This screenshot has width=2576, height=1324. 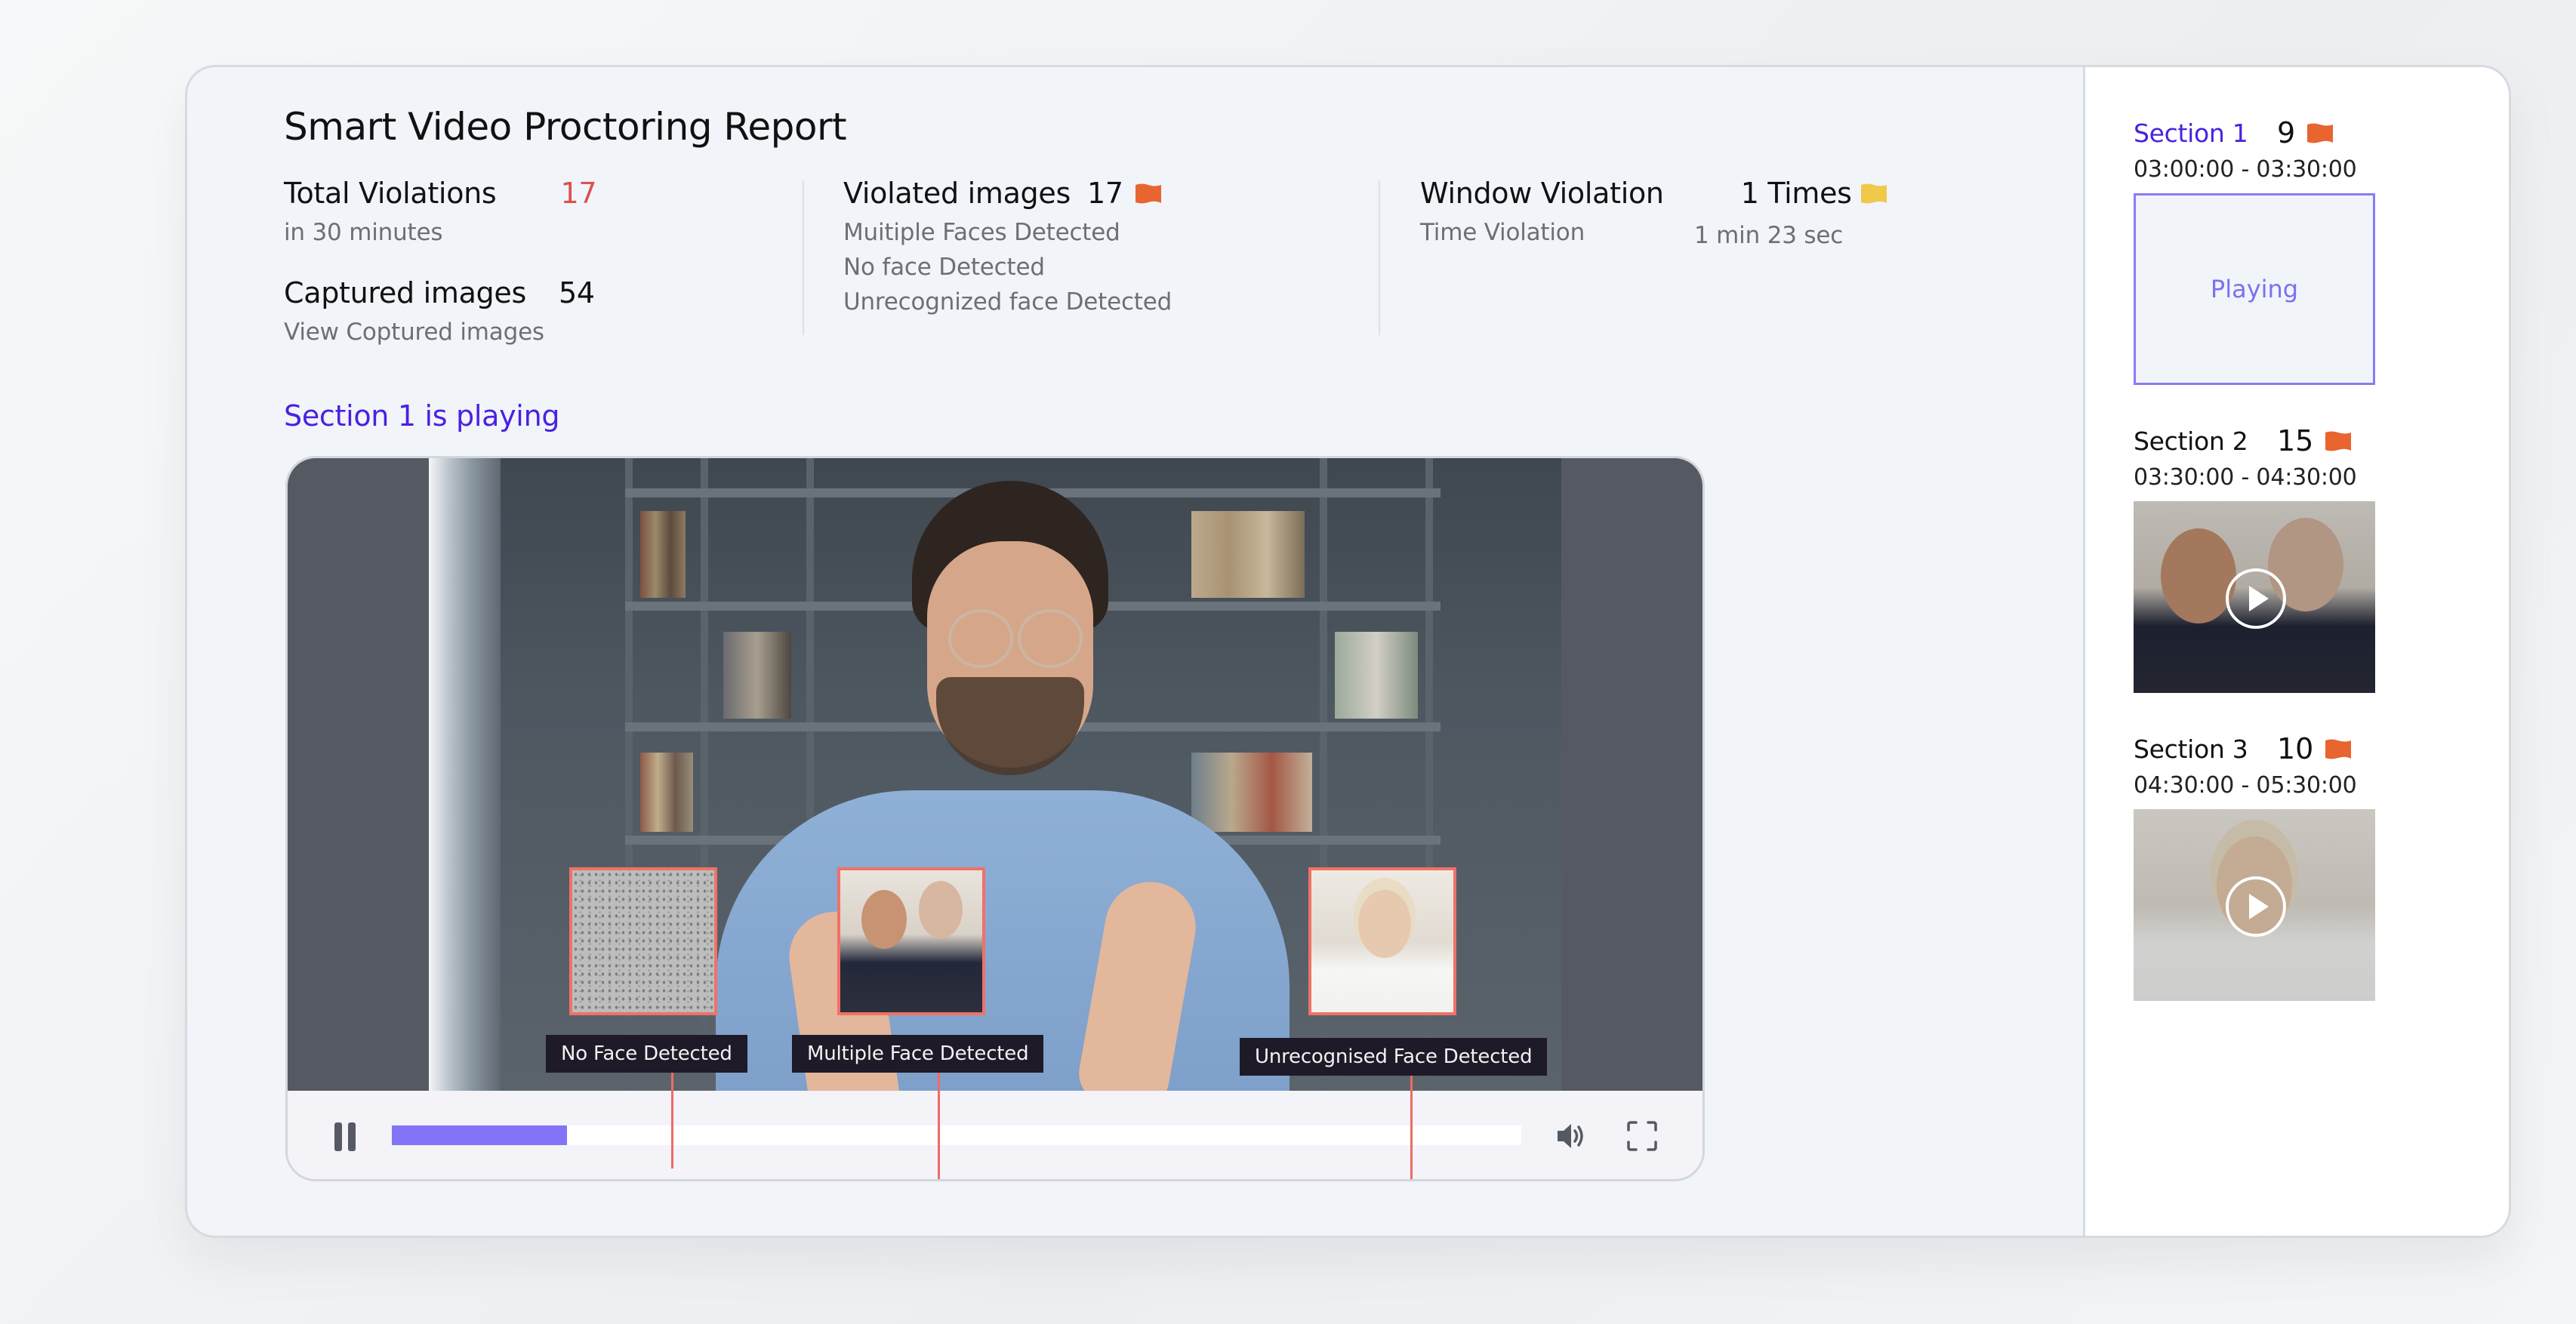 What do you see at coordinates (1769, 235) in the screenshot?
I see `time-violation-value: 1 min 23 sec` at bounding box center [1769, 235].